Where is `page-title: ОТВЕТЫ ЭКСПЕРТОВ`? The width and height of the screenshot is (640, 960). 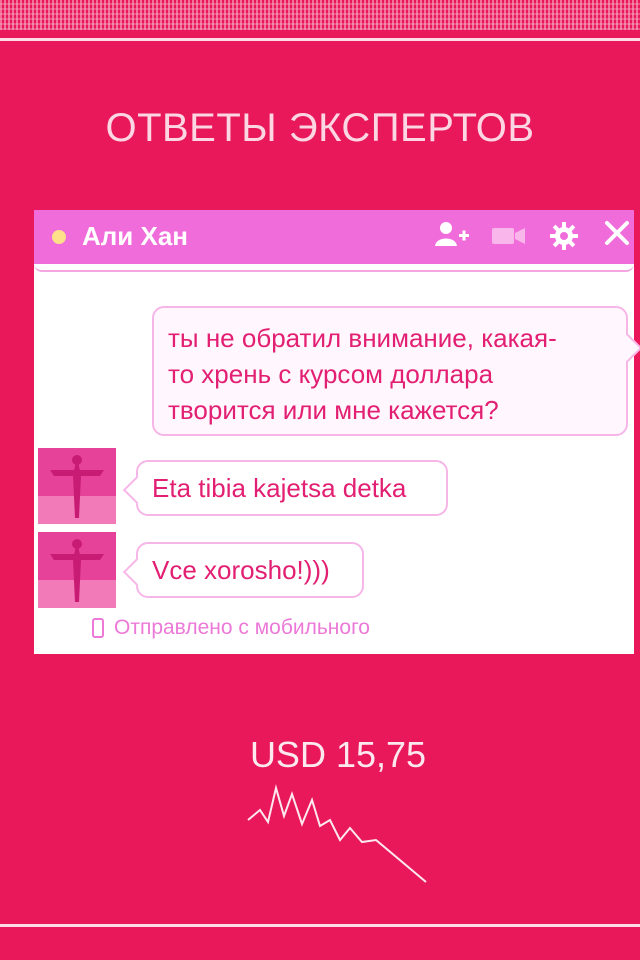 page-title: ОТВЕТЫ ЭКСПЕРТОВ is located at coordinates (320, 128).